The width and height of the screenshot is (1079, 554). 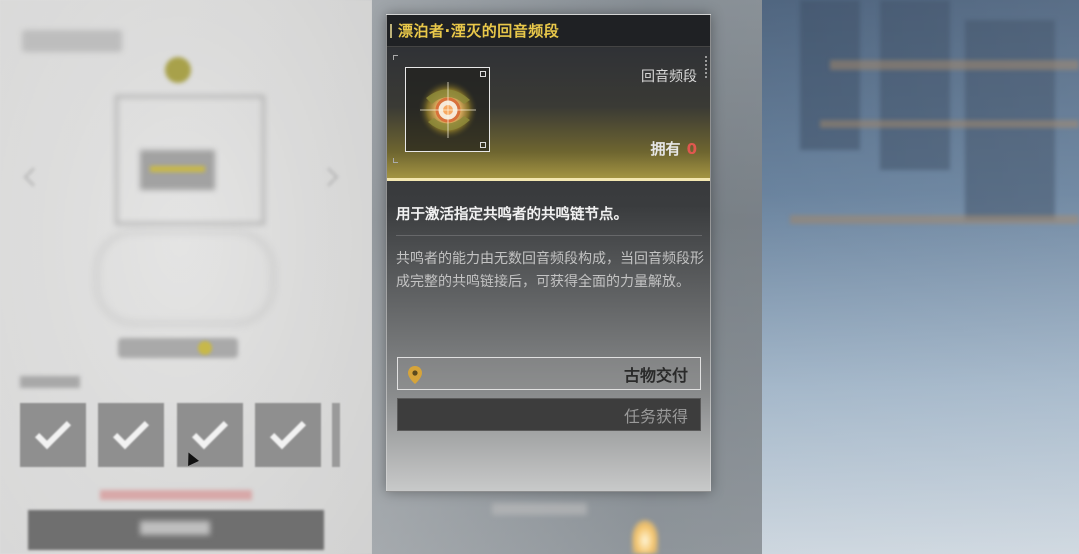 What do you see at coordinates (175, 528) in the screenshot?
I see `background-action-button-label` at bounding box center [175, 528].